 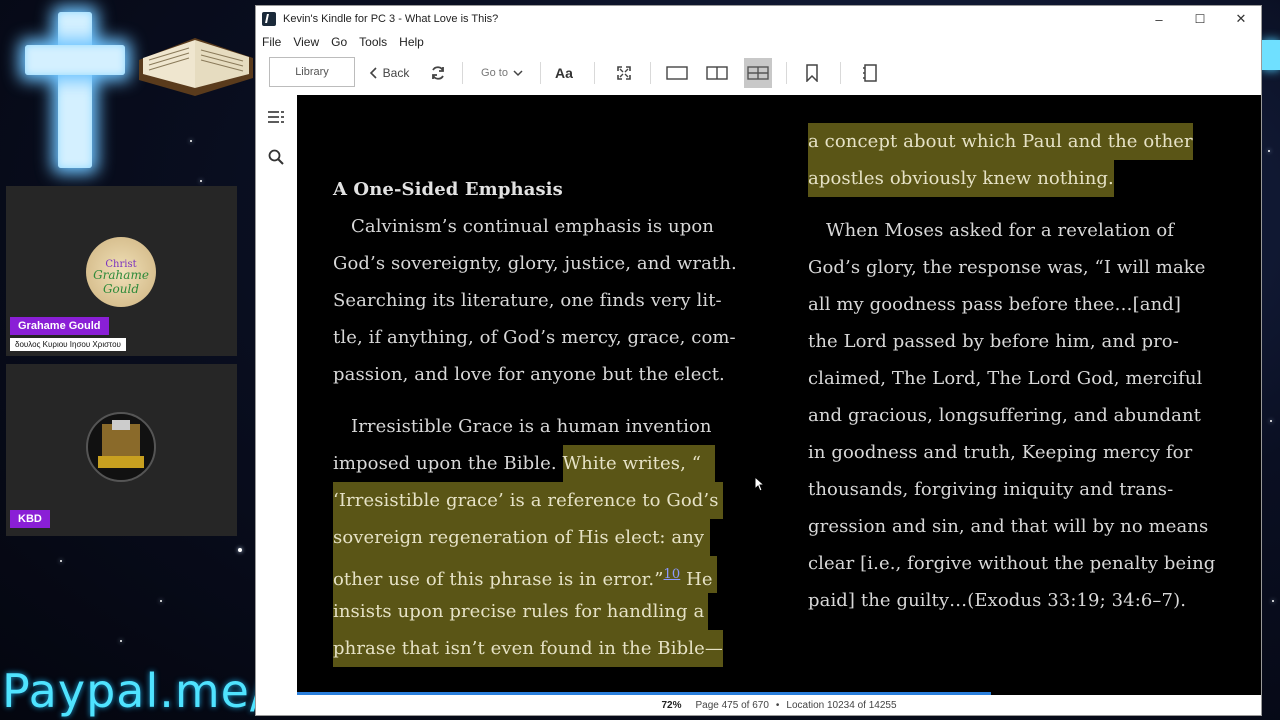 I want to click on menu-bar: File View Go Tools Help, so click(x=343, y=42).